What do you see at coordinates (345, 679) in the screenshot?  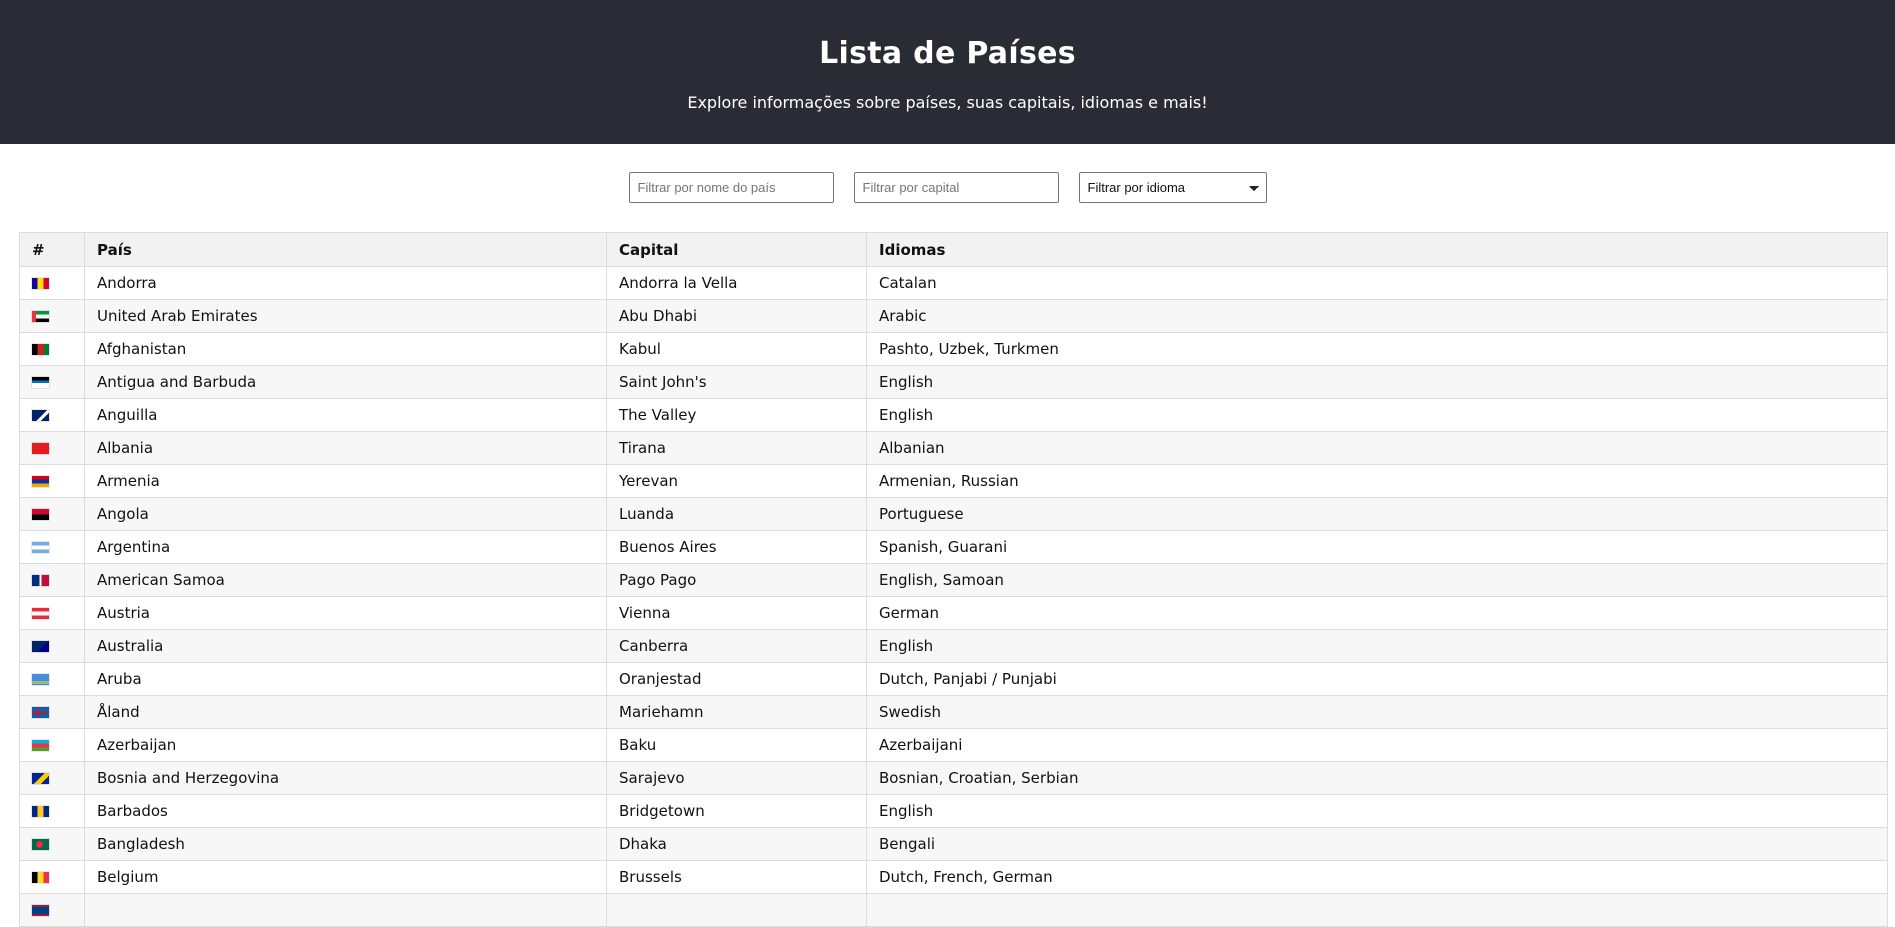 I see `country-cell: Aruba` at bounding box center [345, 679].